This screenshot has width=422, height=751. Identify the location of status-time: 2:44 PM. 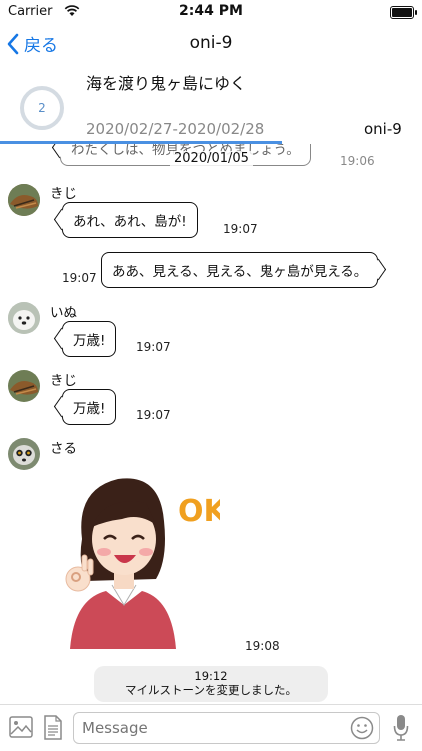
(211, 11).